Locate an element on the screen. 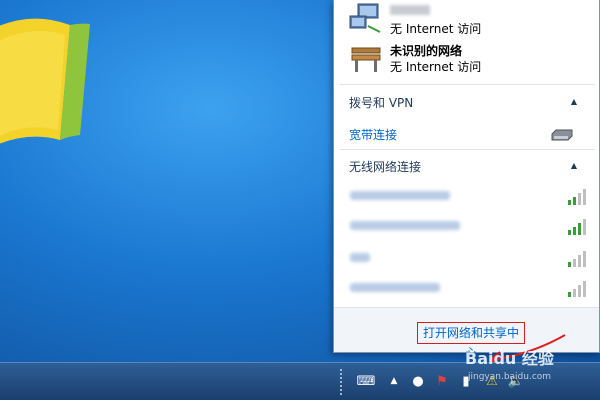  show-hidden-icons-icon: ▲ is located at coordinates (394, 381).